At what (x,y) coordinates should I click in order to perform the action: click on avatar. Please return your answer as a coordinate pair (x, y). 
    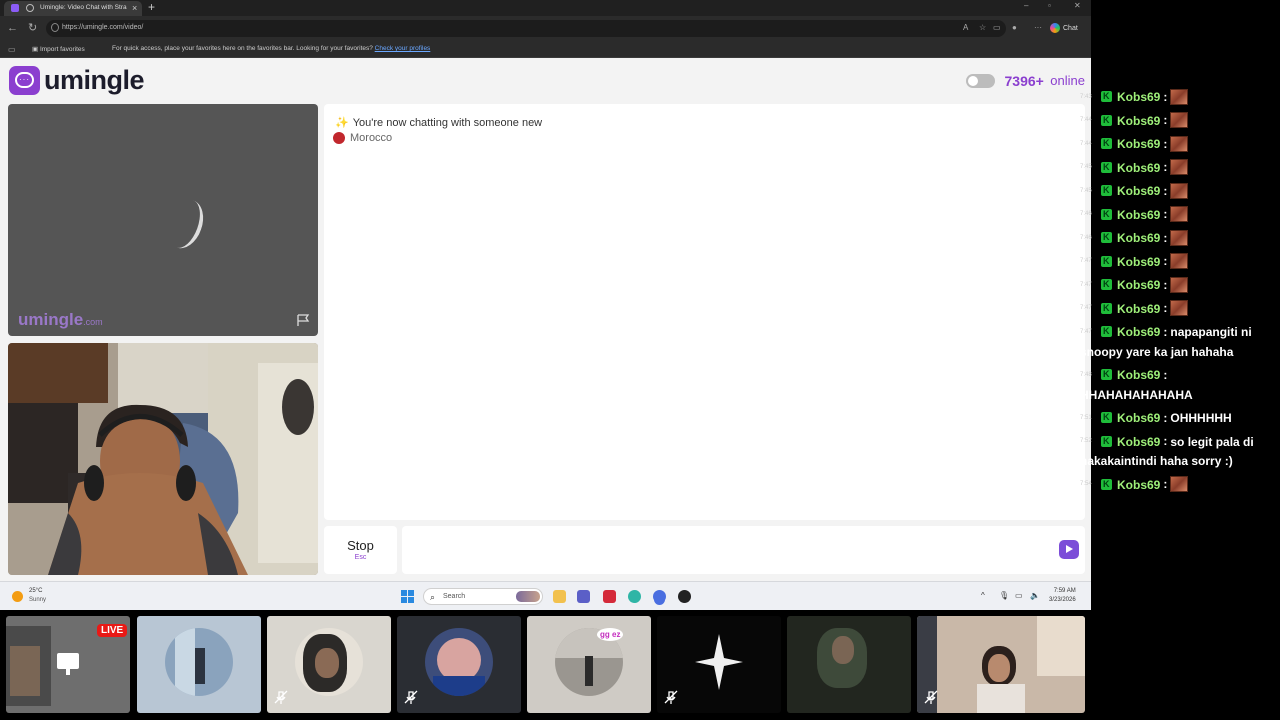
    Looking at the image, I should click on (329, 662).